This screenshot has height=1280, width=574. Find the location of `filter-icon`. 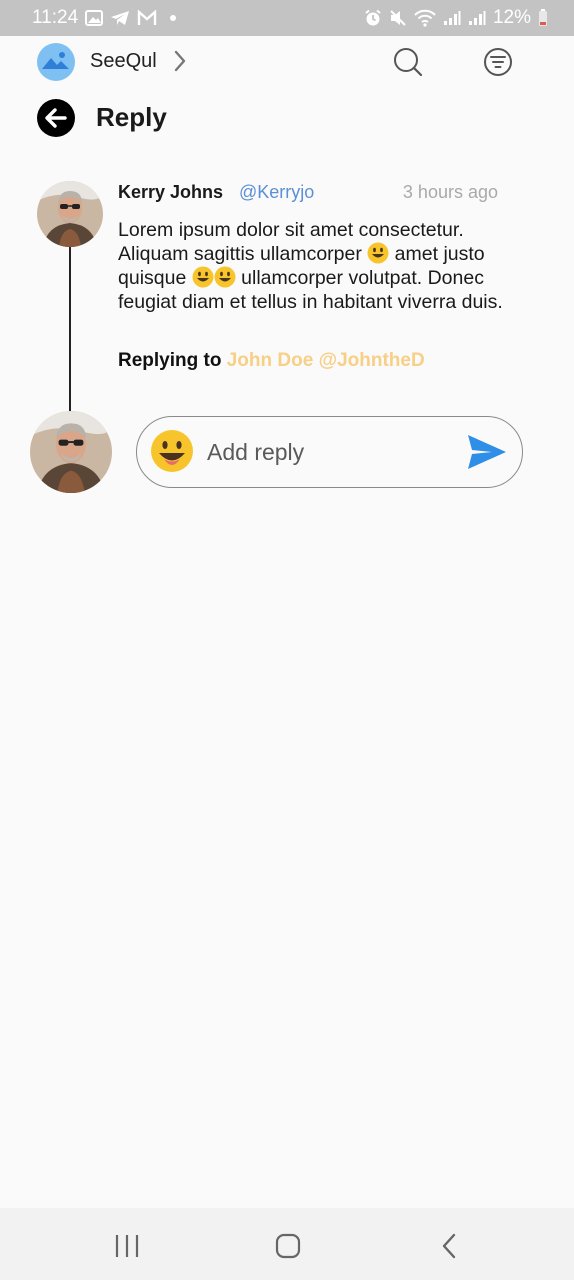

filter-icon is located at coordinates (498, 62).